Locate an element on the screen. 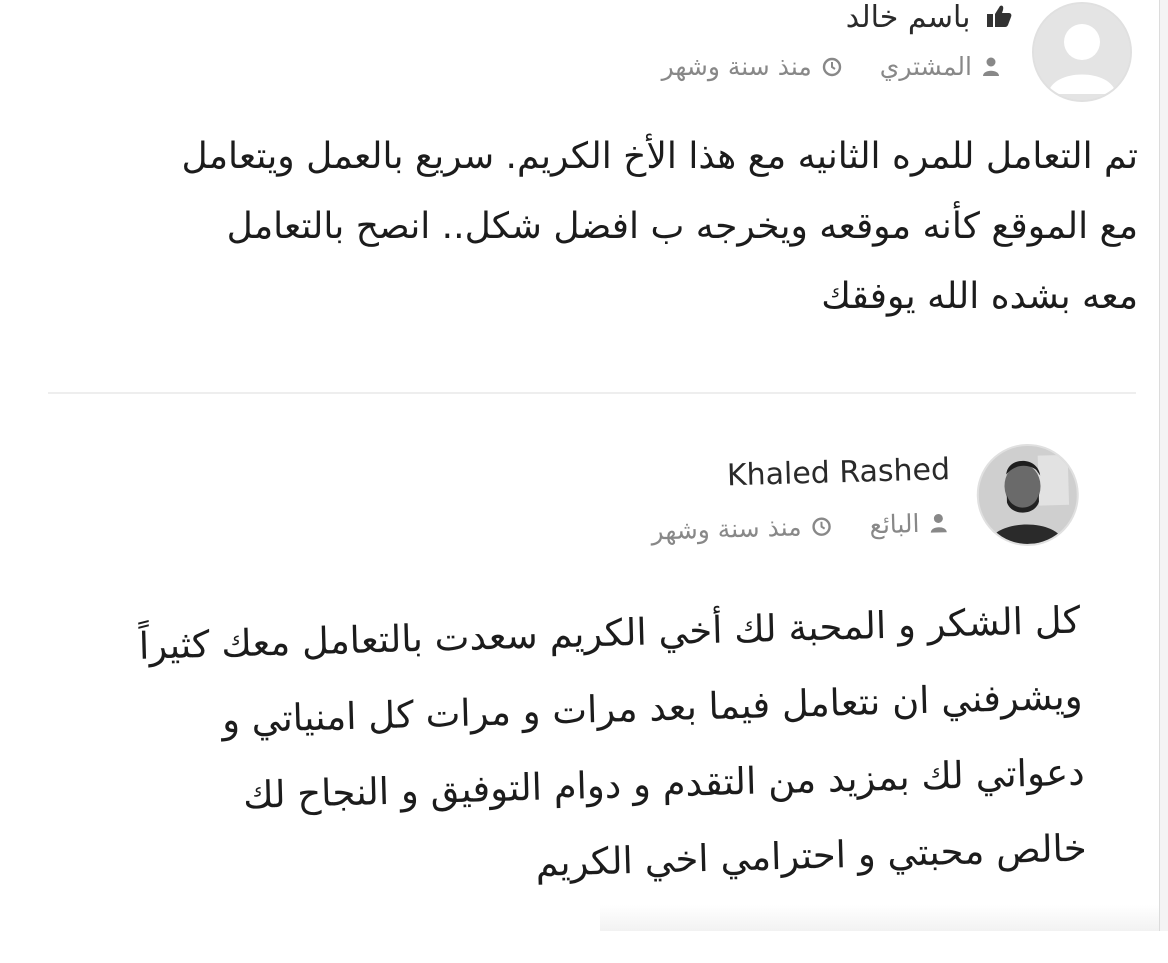  scrollbar-track is located at coordinates (1163, 465).